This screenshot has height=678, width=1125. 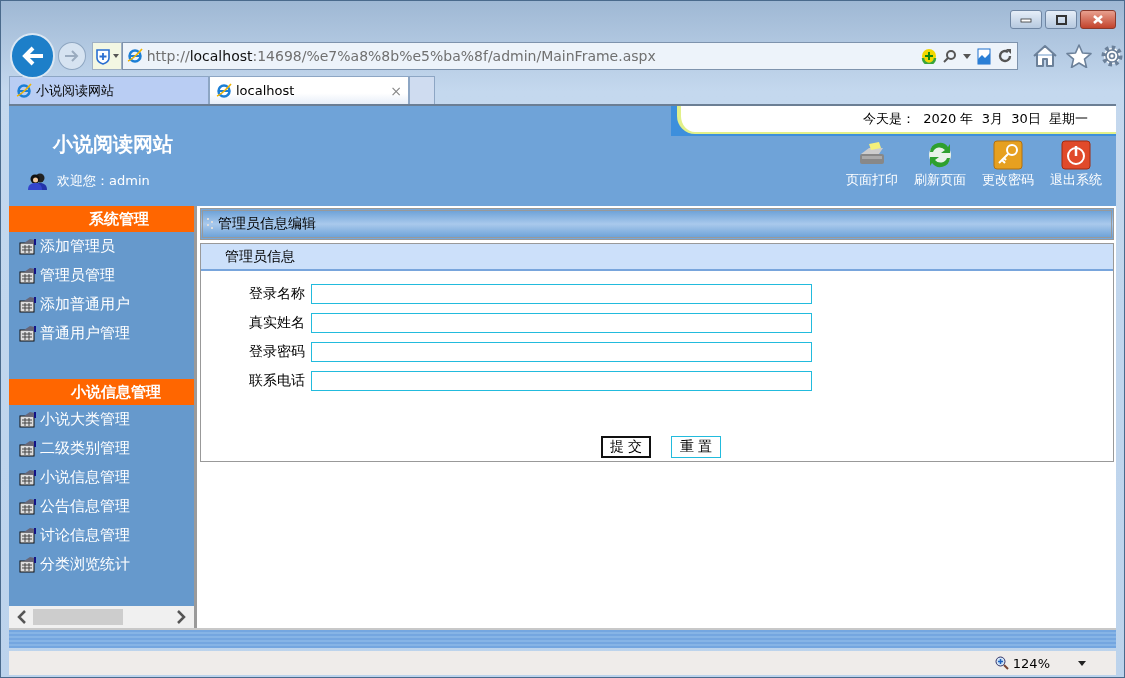 I want to click on menu-item: 二级类别管理, so click(x=101, y=448).